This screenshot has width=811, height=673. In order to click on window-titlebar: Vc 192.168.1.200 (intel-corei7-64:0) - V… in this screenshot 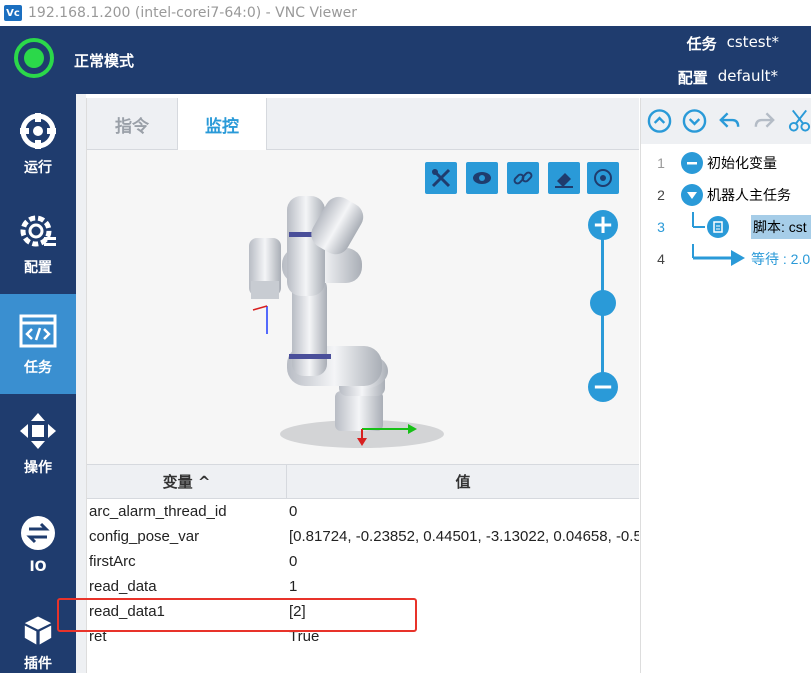, I will do `click(405, 13)`.